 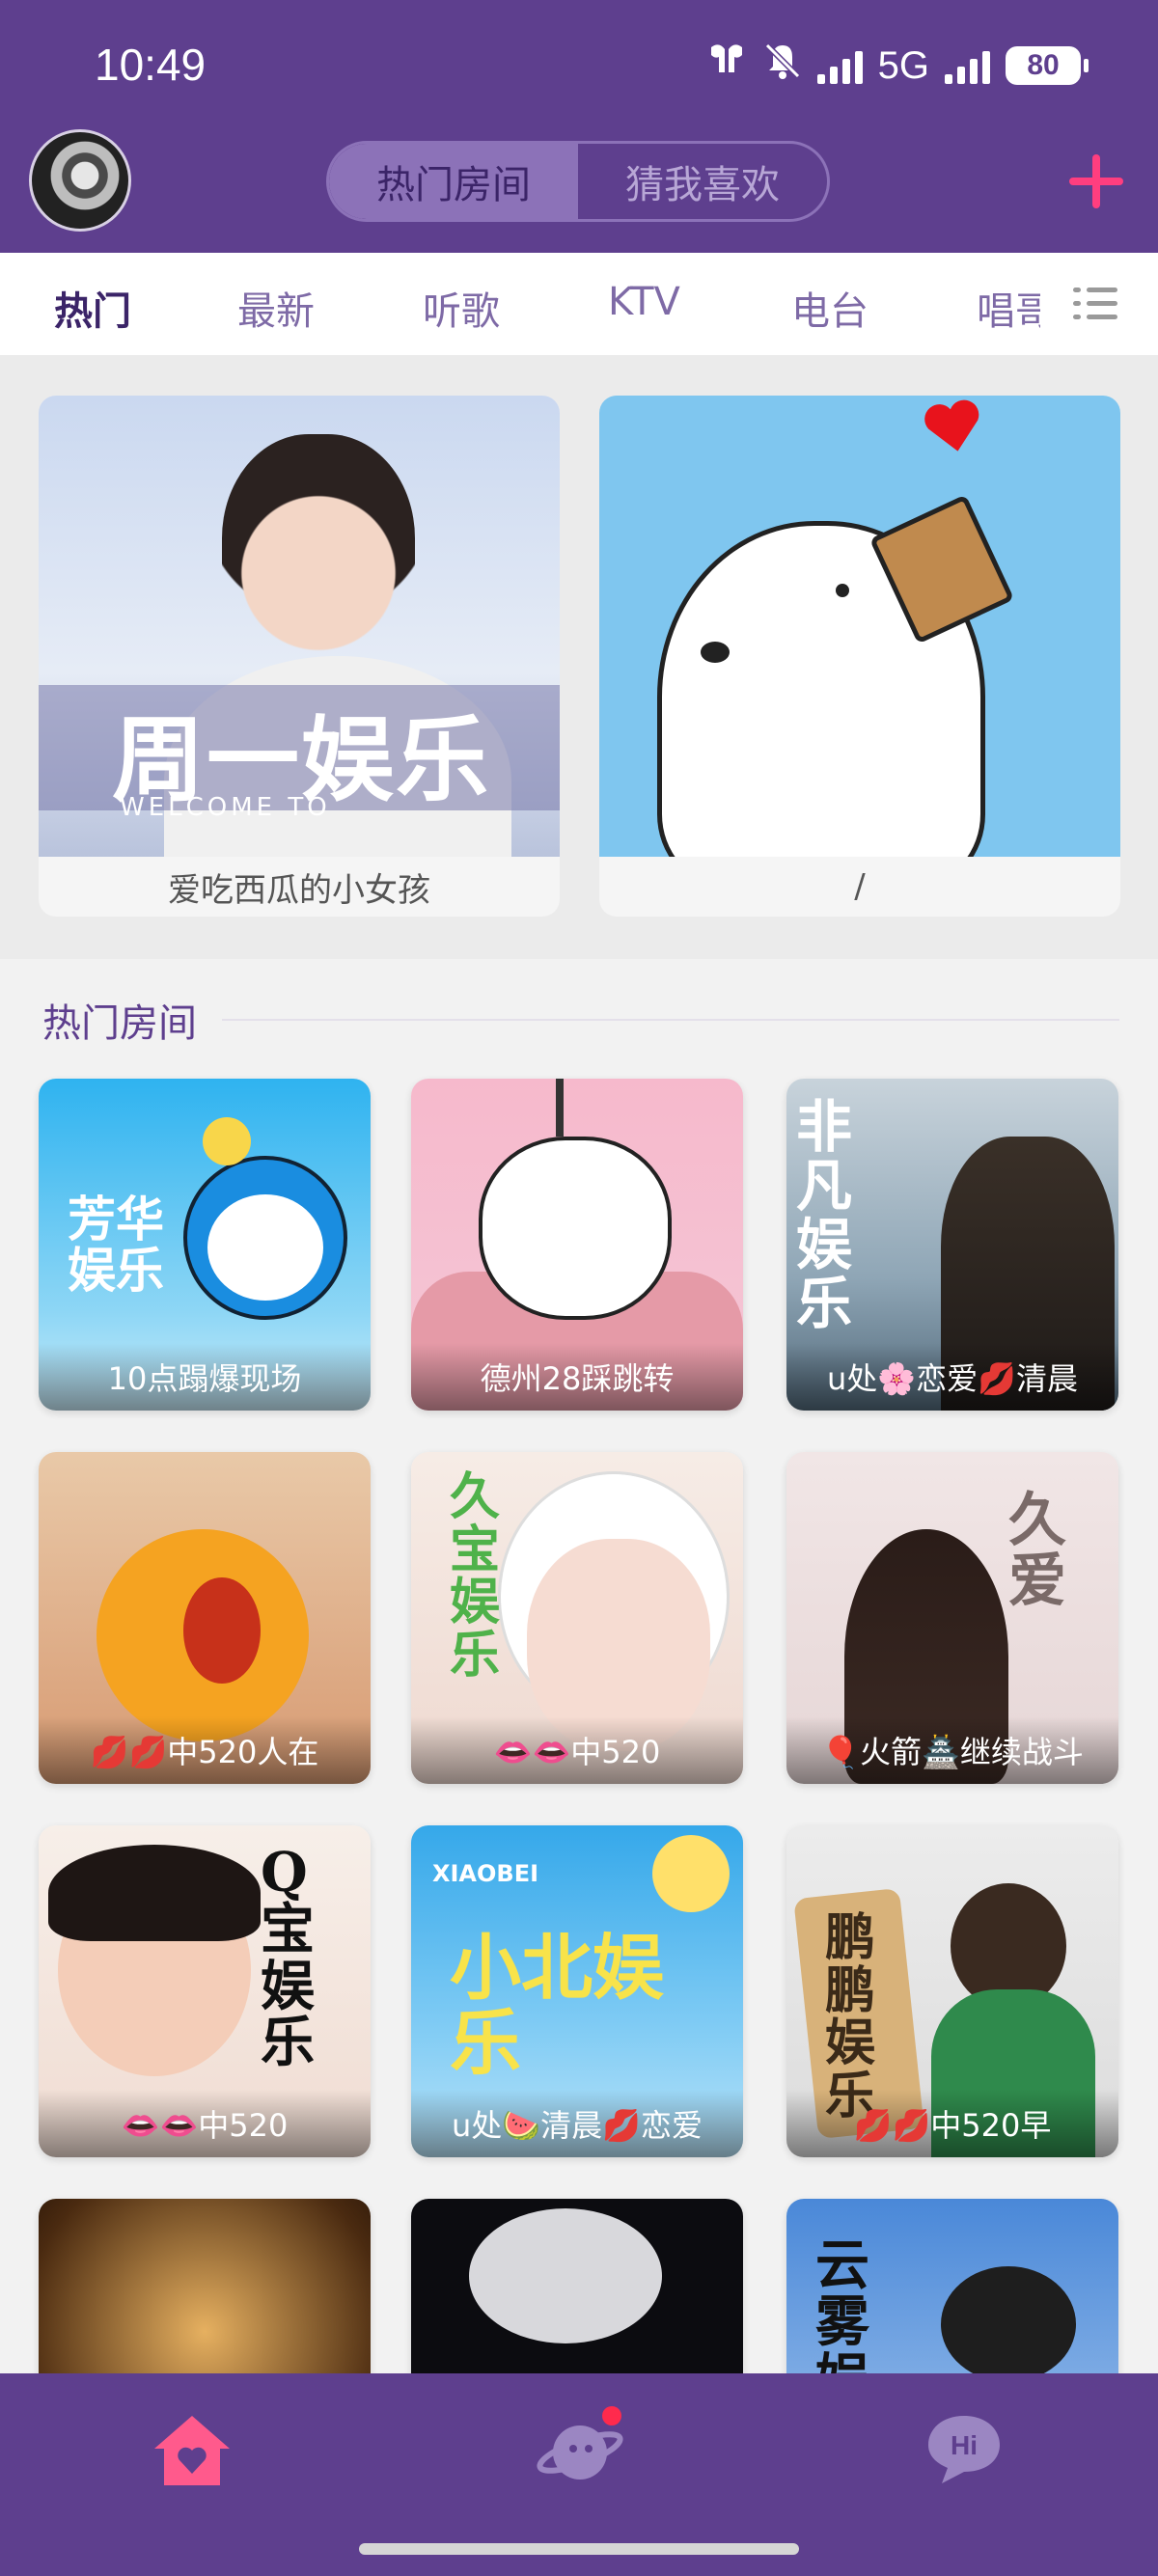 I want to click on hi-label: Hi, so click(x=964, y=2445).